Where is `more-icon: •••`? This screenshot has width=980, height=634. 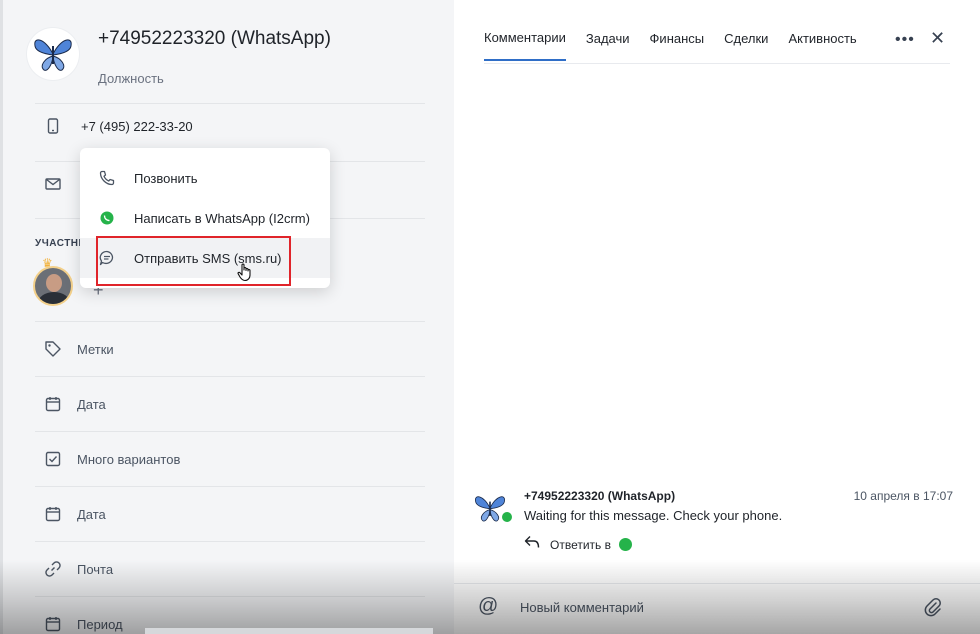
more-icon: ••• is located at coordinates (905, 40).